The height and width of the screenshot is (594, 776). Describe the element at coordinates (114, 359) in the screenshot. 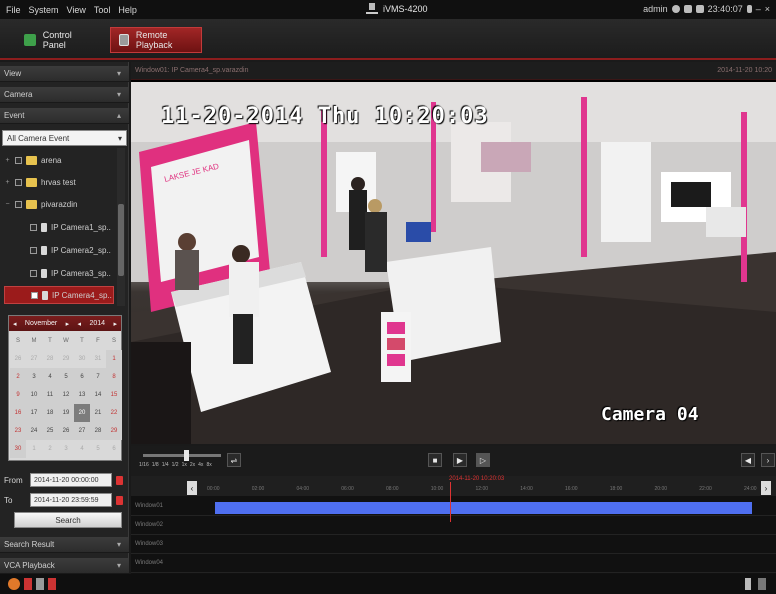

I see `calendar-day: 1` at that location.